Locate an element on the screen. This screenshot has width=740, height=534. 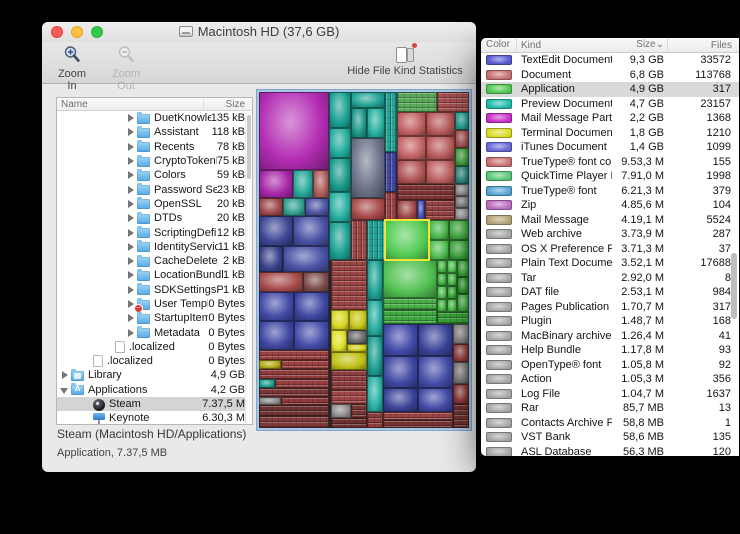
hide-file-kind-statistics-button: Hide File Kind Statistics is located at coordinates (405, 60).